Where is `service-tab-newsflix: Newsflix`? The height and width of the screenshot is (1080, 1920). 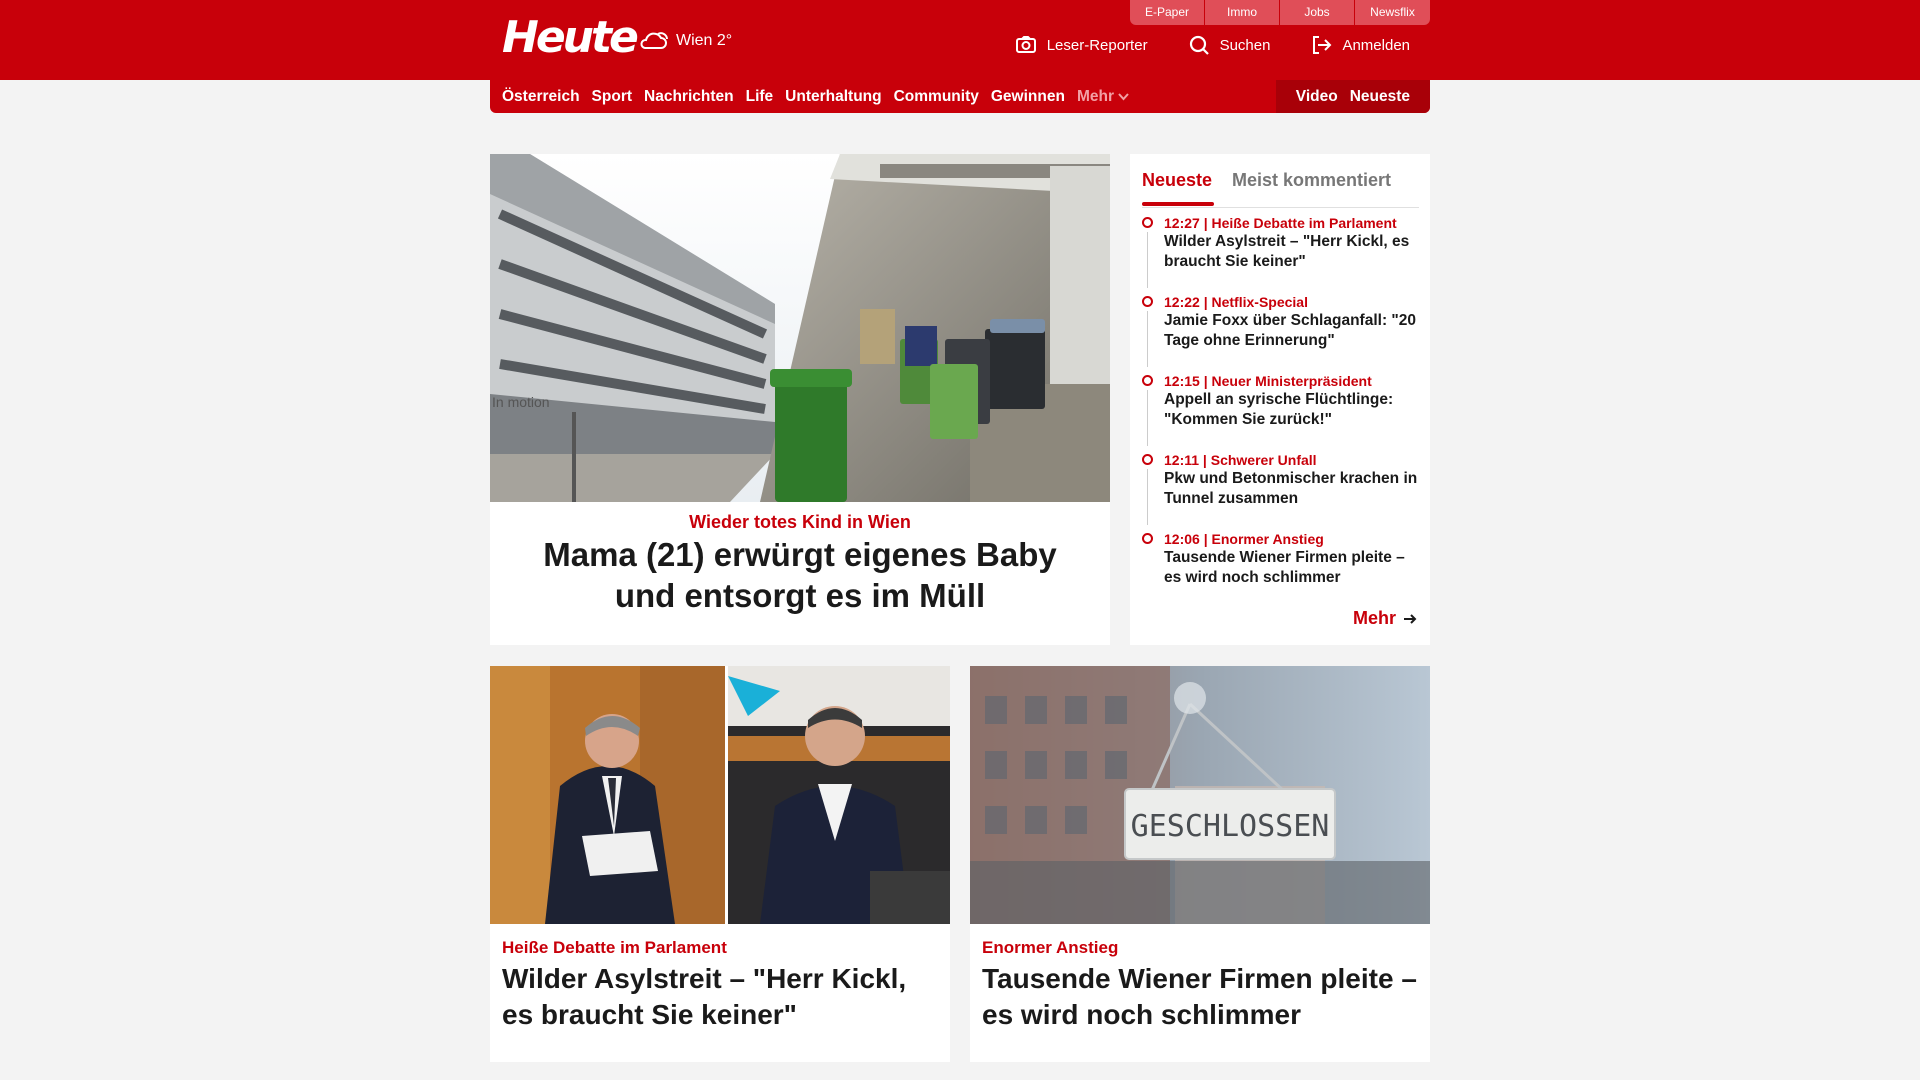 service-tab-newsflix: Newsflix is located at coordinates (1392, 12).